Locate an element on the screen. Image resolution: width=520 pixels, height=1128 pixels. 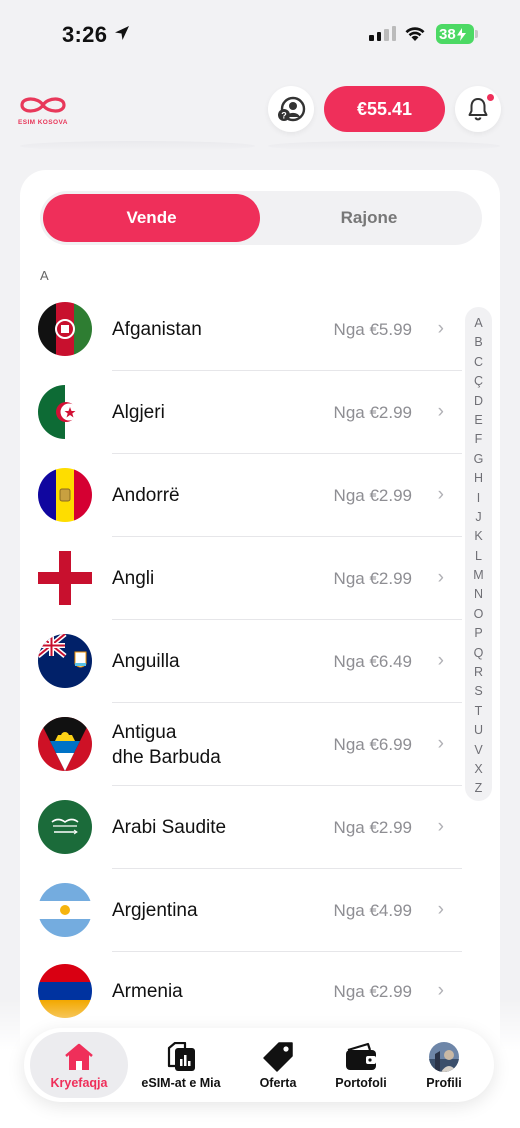
tab-label: eSIM-at e Mia is located at coordinates (181, 1083).